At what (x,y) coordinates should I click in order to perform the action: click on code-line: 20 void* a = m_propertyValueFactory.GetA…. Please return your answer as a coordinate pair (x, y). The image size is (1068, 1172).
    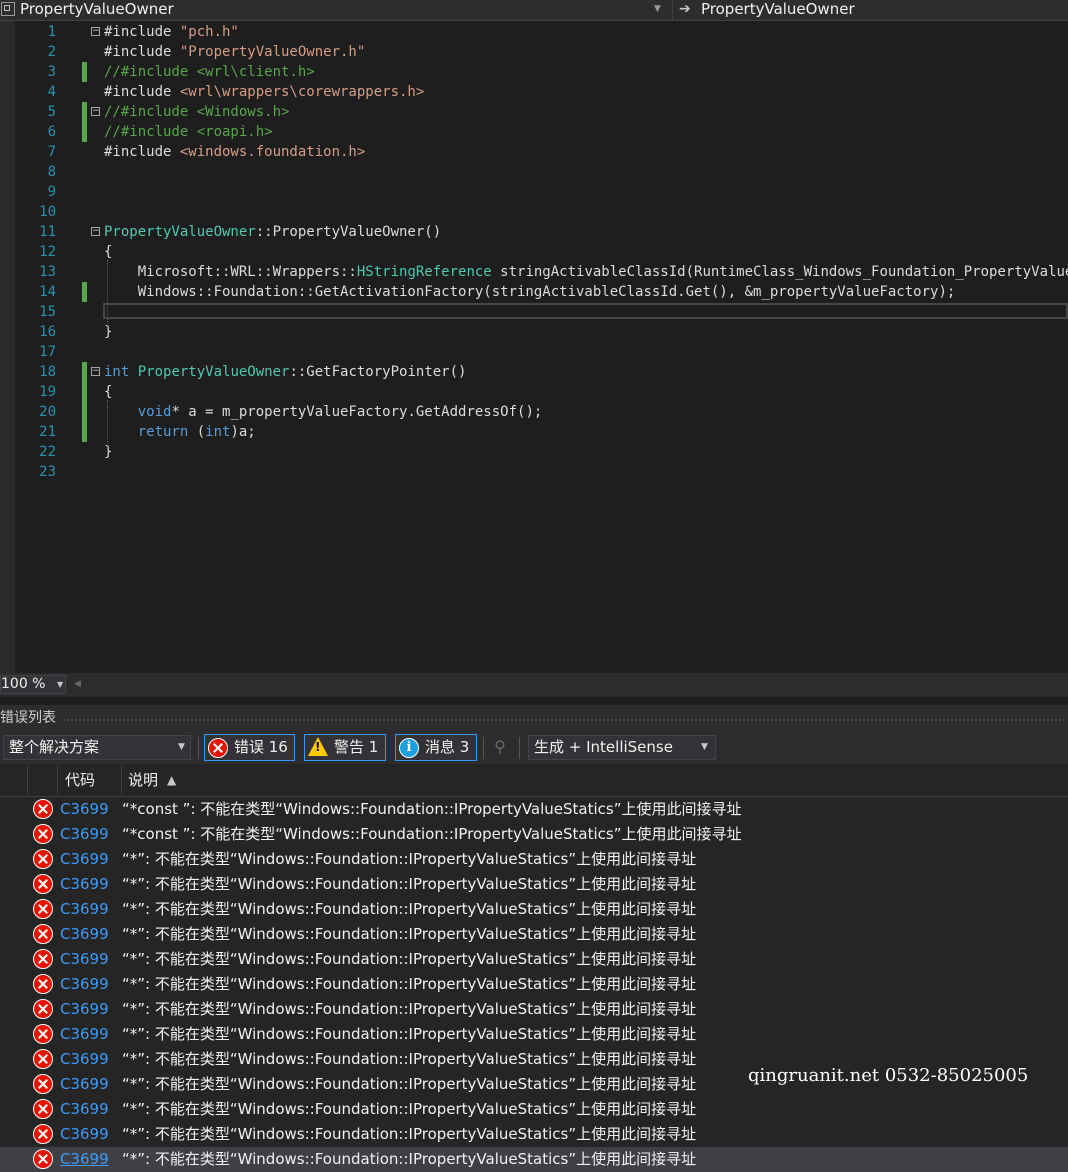
    Looking at the image, I should click on (534, 412).